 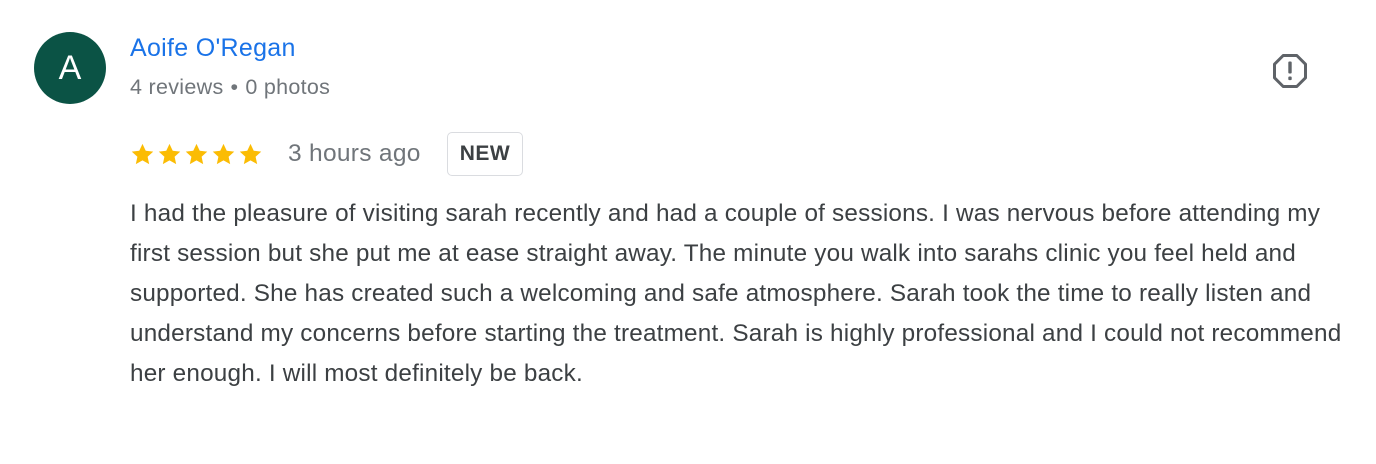 I want to click on photo-count: 0 photos, so click(x=288, y=87).